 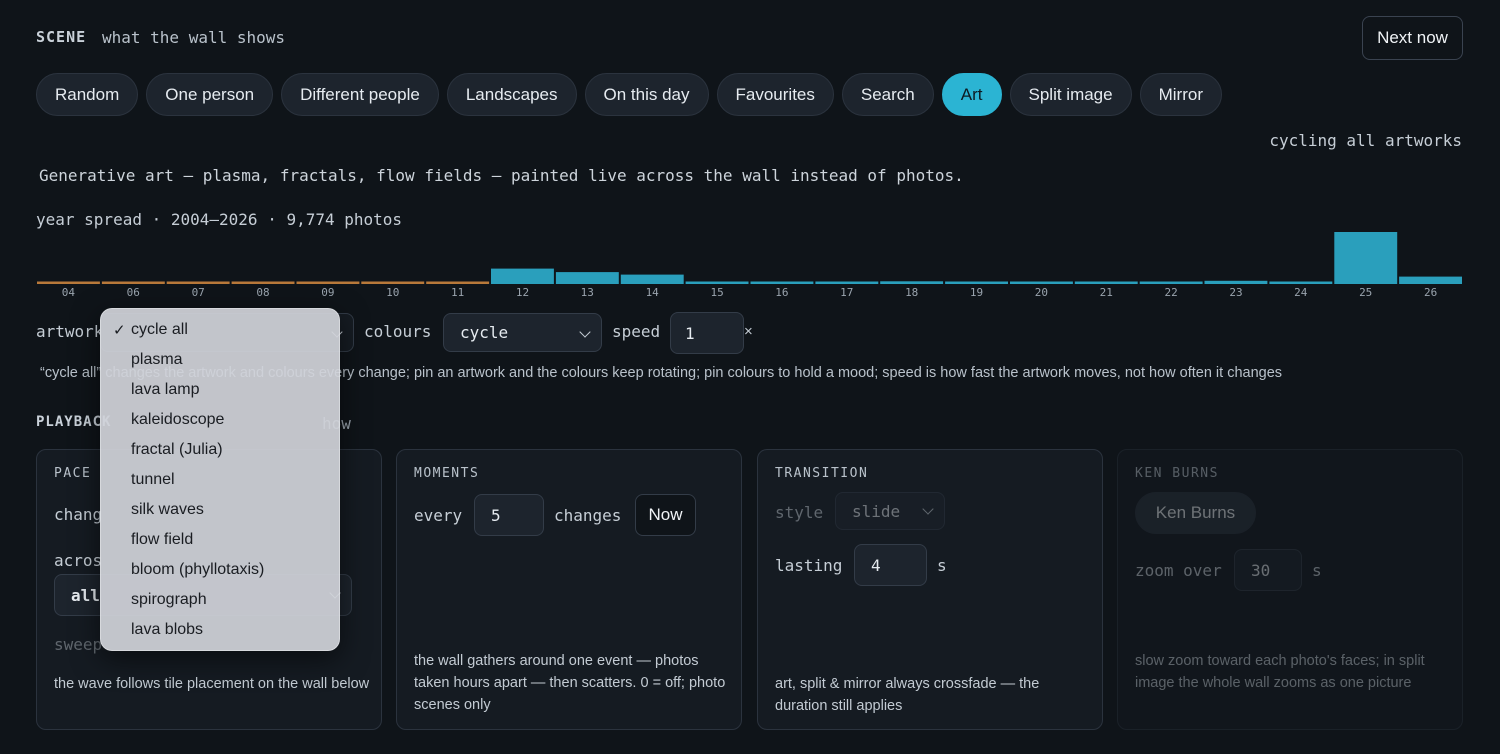 I want to click on style-label: style, so click(x=799, y=512).